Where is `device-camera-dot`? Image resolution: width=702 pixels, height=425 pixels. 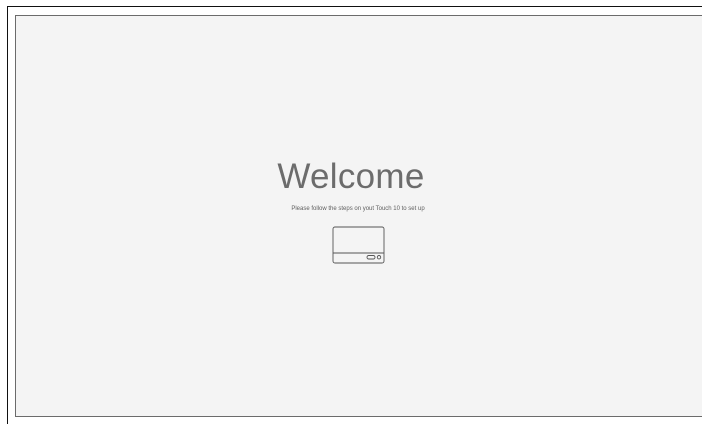
device-camera-dot is located at coordinates (379, 257).